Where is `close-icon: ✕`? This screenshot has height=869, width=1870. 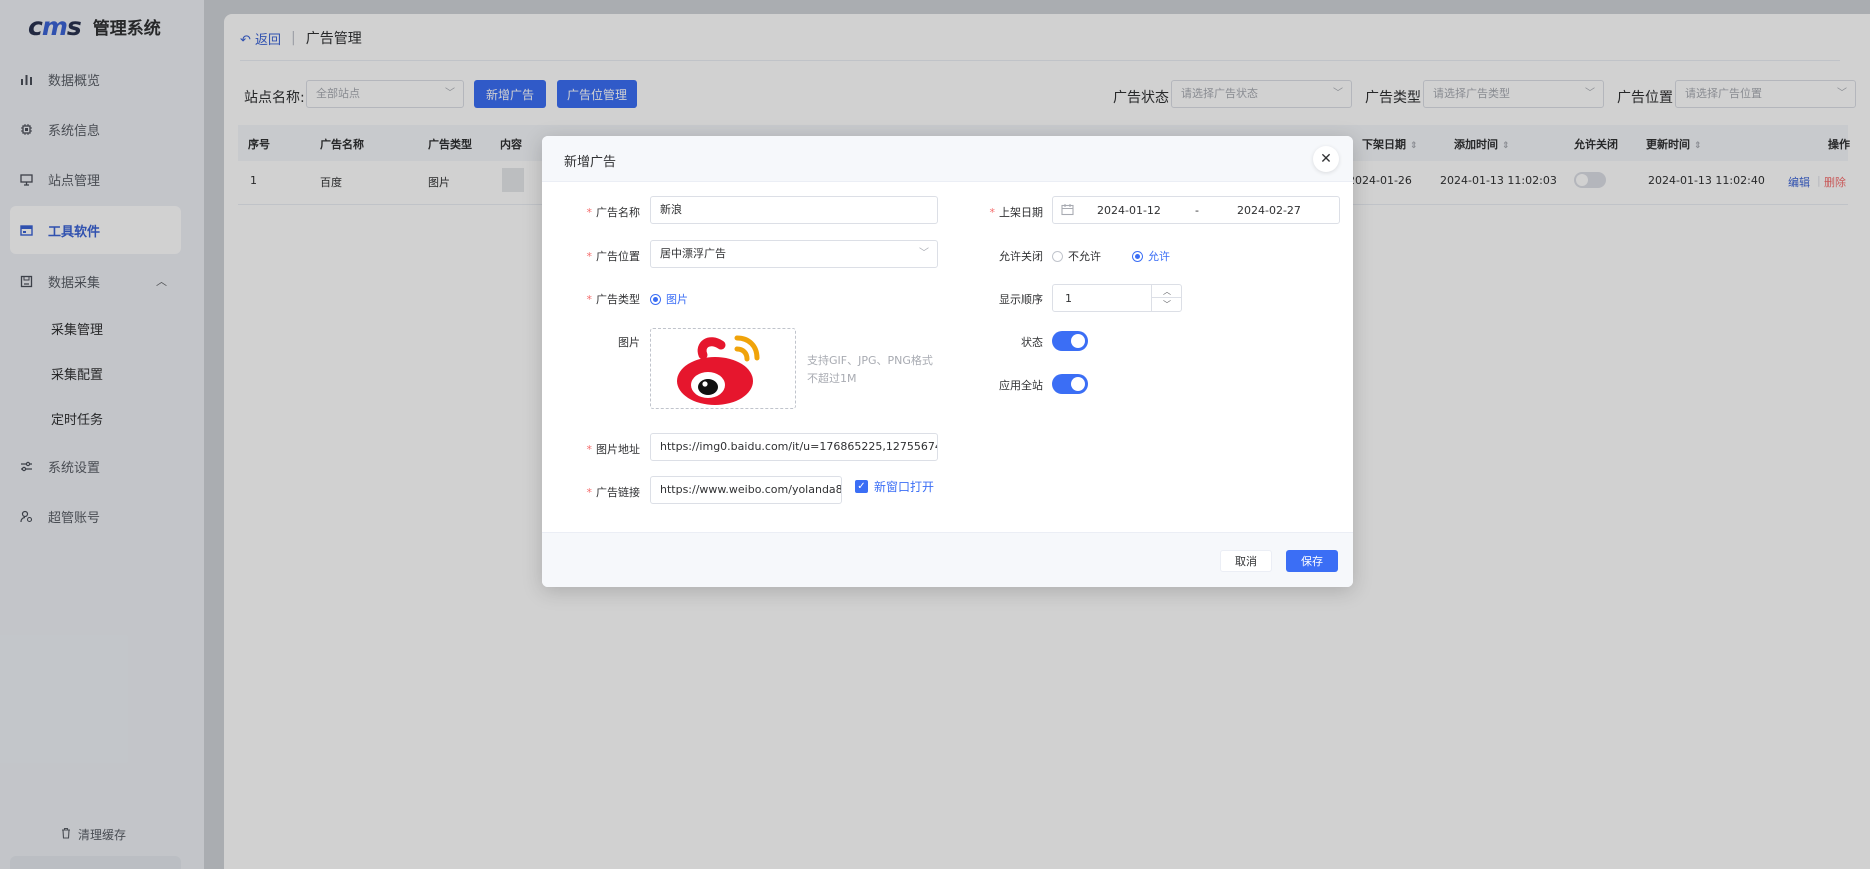
close-icon: ✕ is located at coordinates (1326, 159).